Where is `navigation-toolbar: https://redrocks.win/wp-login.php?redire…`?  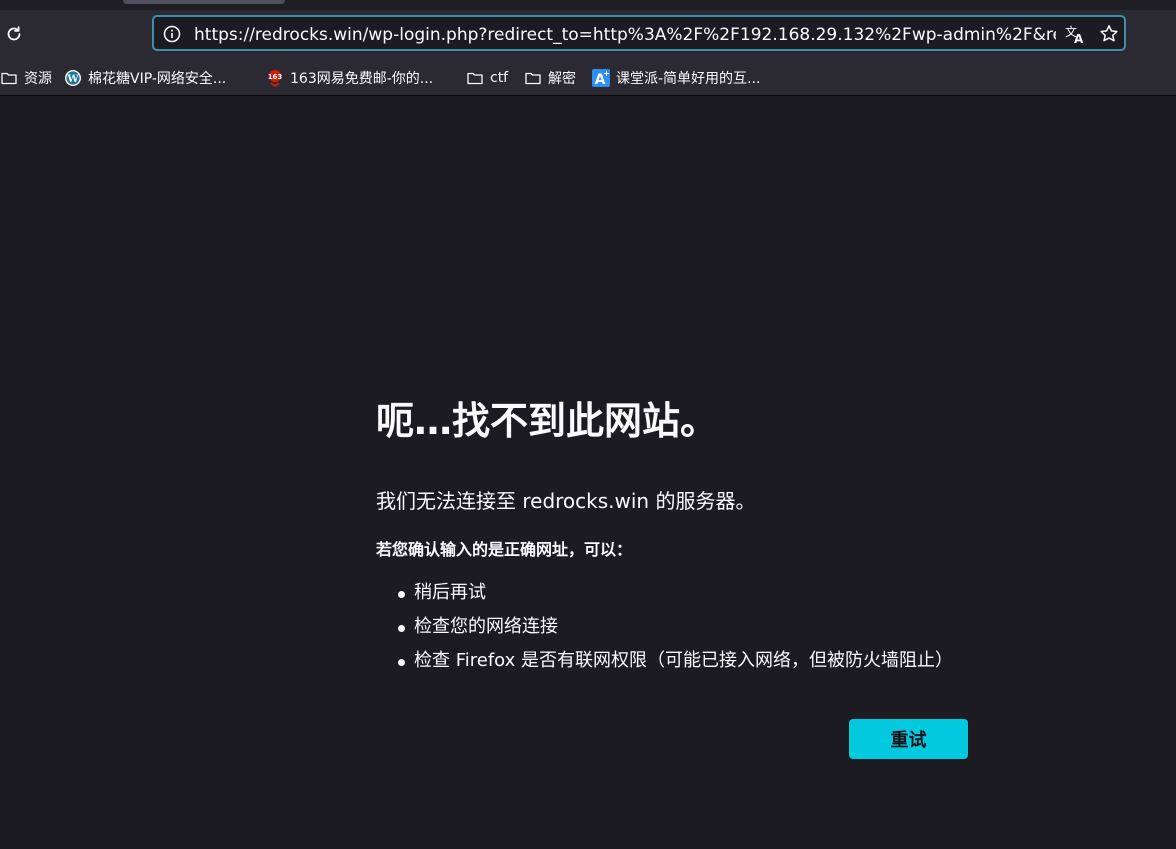
navigation-toolbar: https://redrocks.win/wp-login.php?redire… is located at coordinates (588, 36).